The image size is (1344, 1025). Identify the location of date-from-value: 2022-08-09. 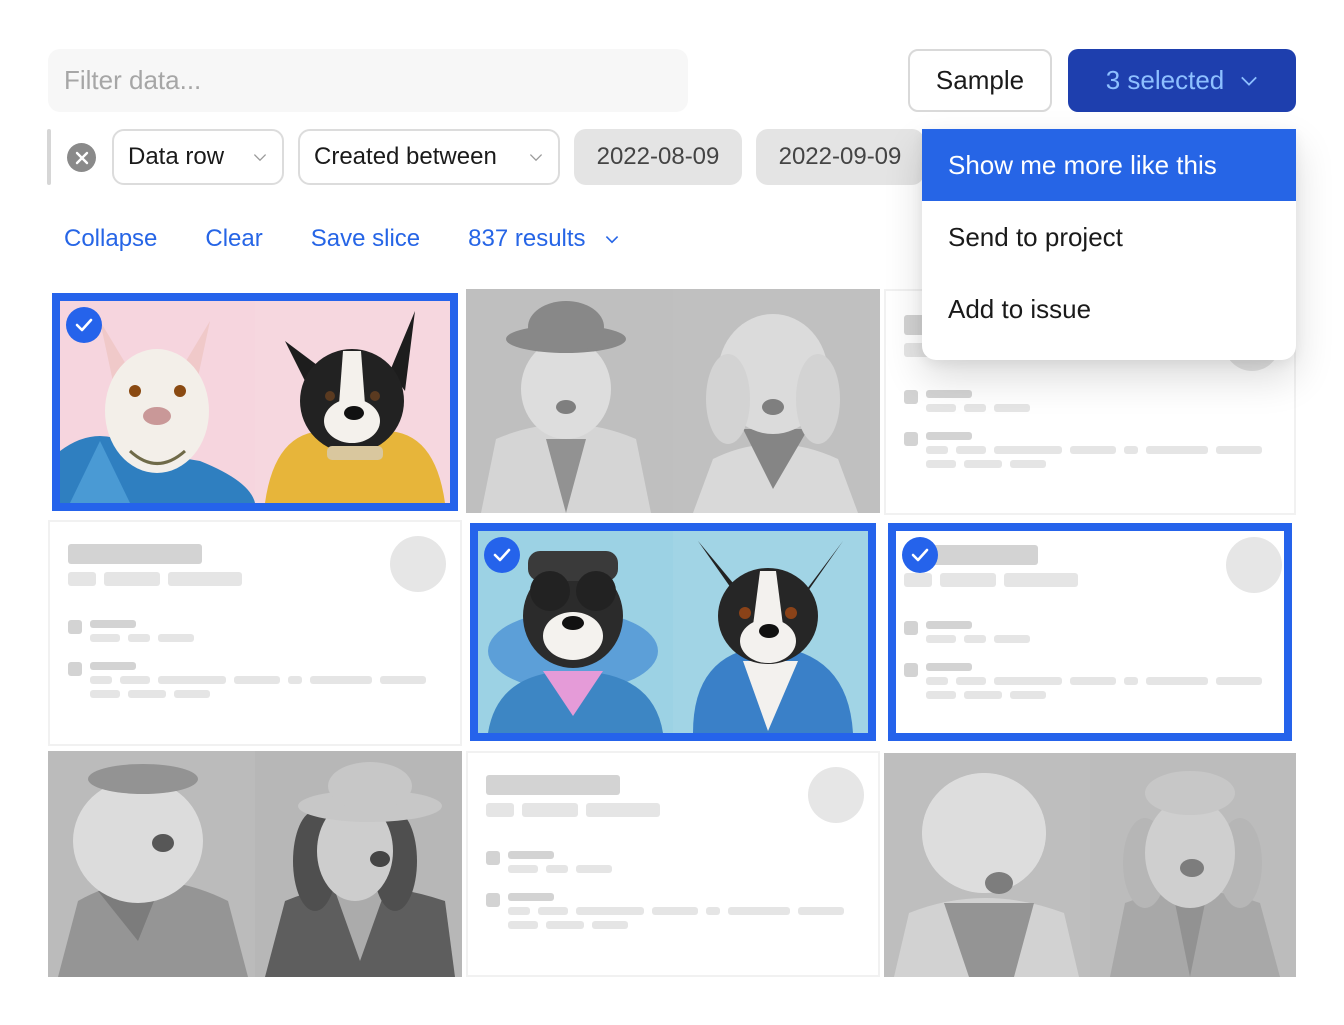
(658, 156).